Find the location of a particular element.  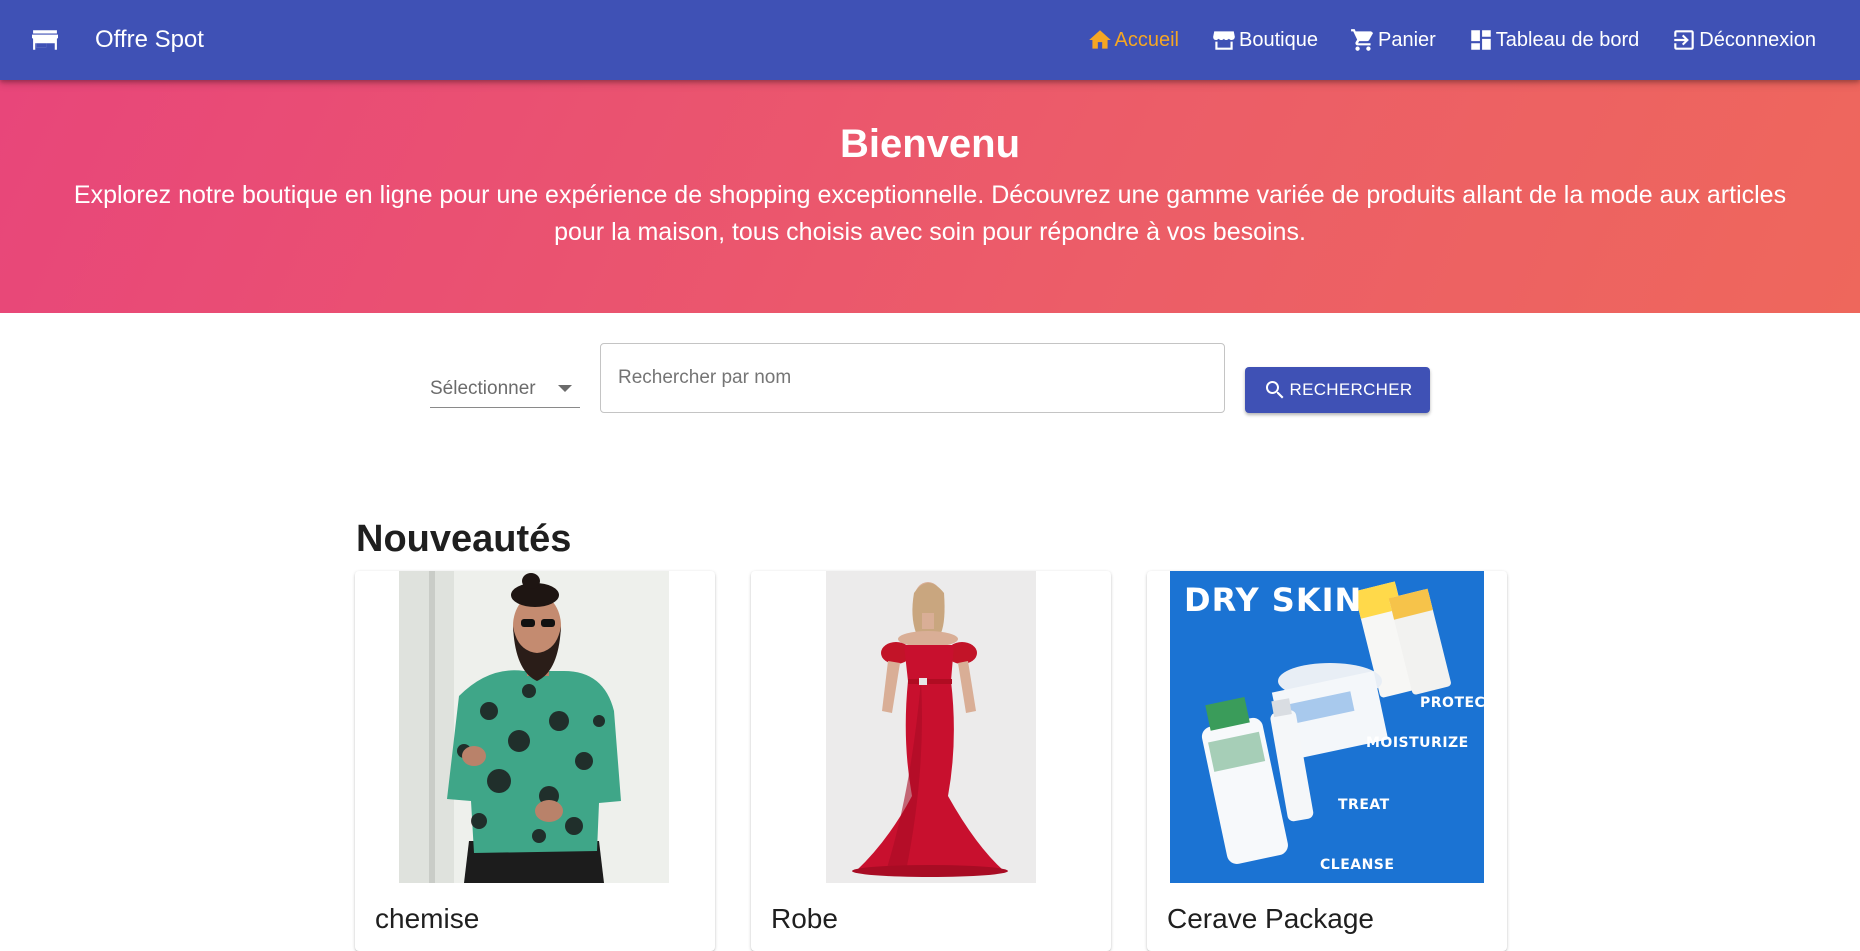

nav-label: Tableau de bord is located at coordinates (1567, 39).